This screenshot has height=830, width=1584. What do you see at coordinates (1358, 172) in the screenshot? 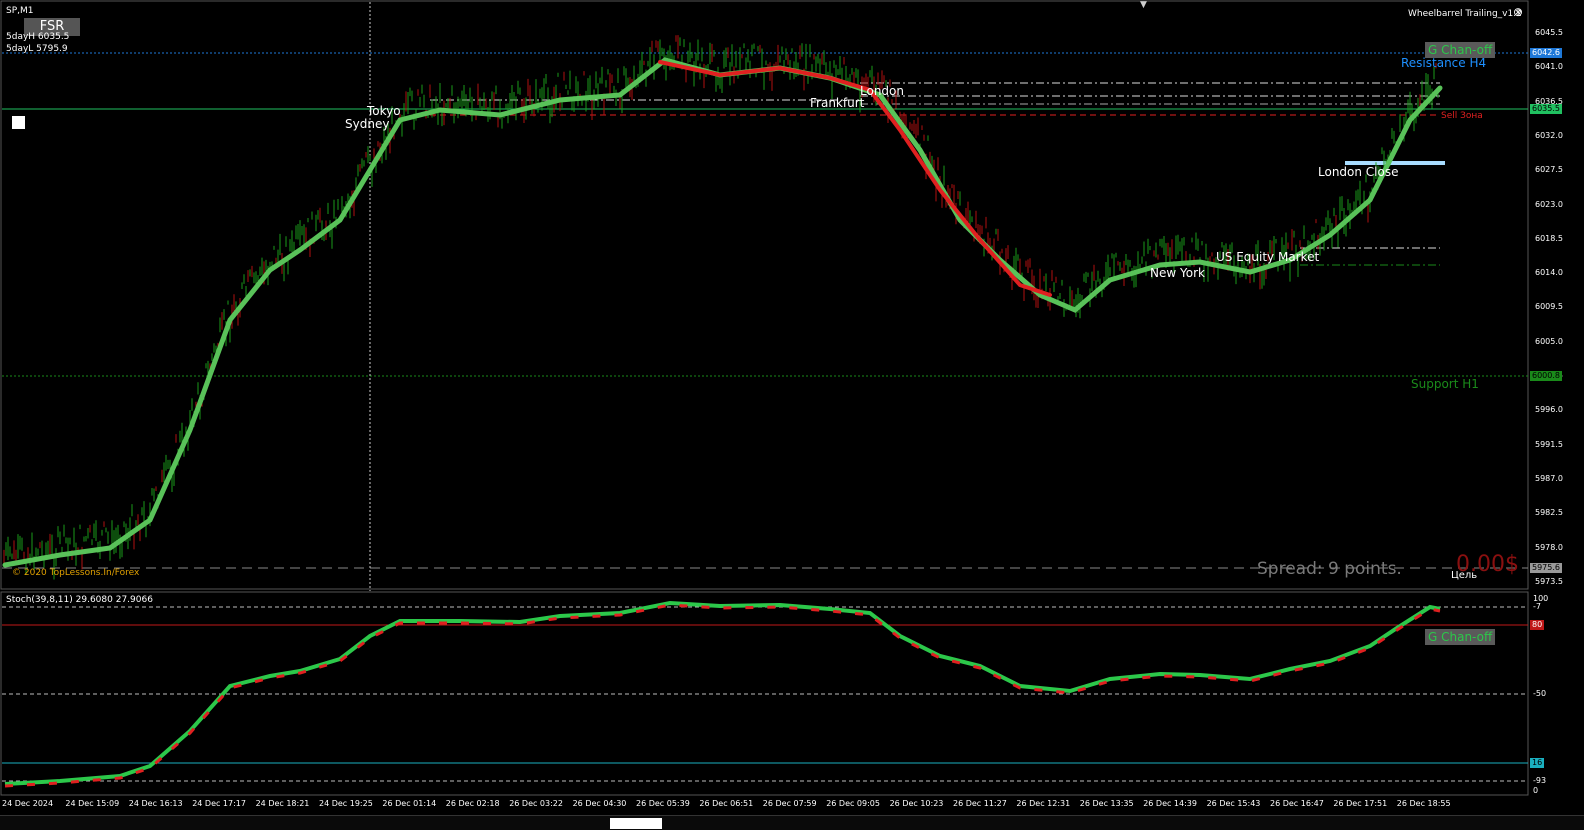
I see `session-london-close: London Close` at bounding box center [1358, 172].